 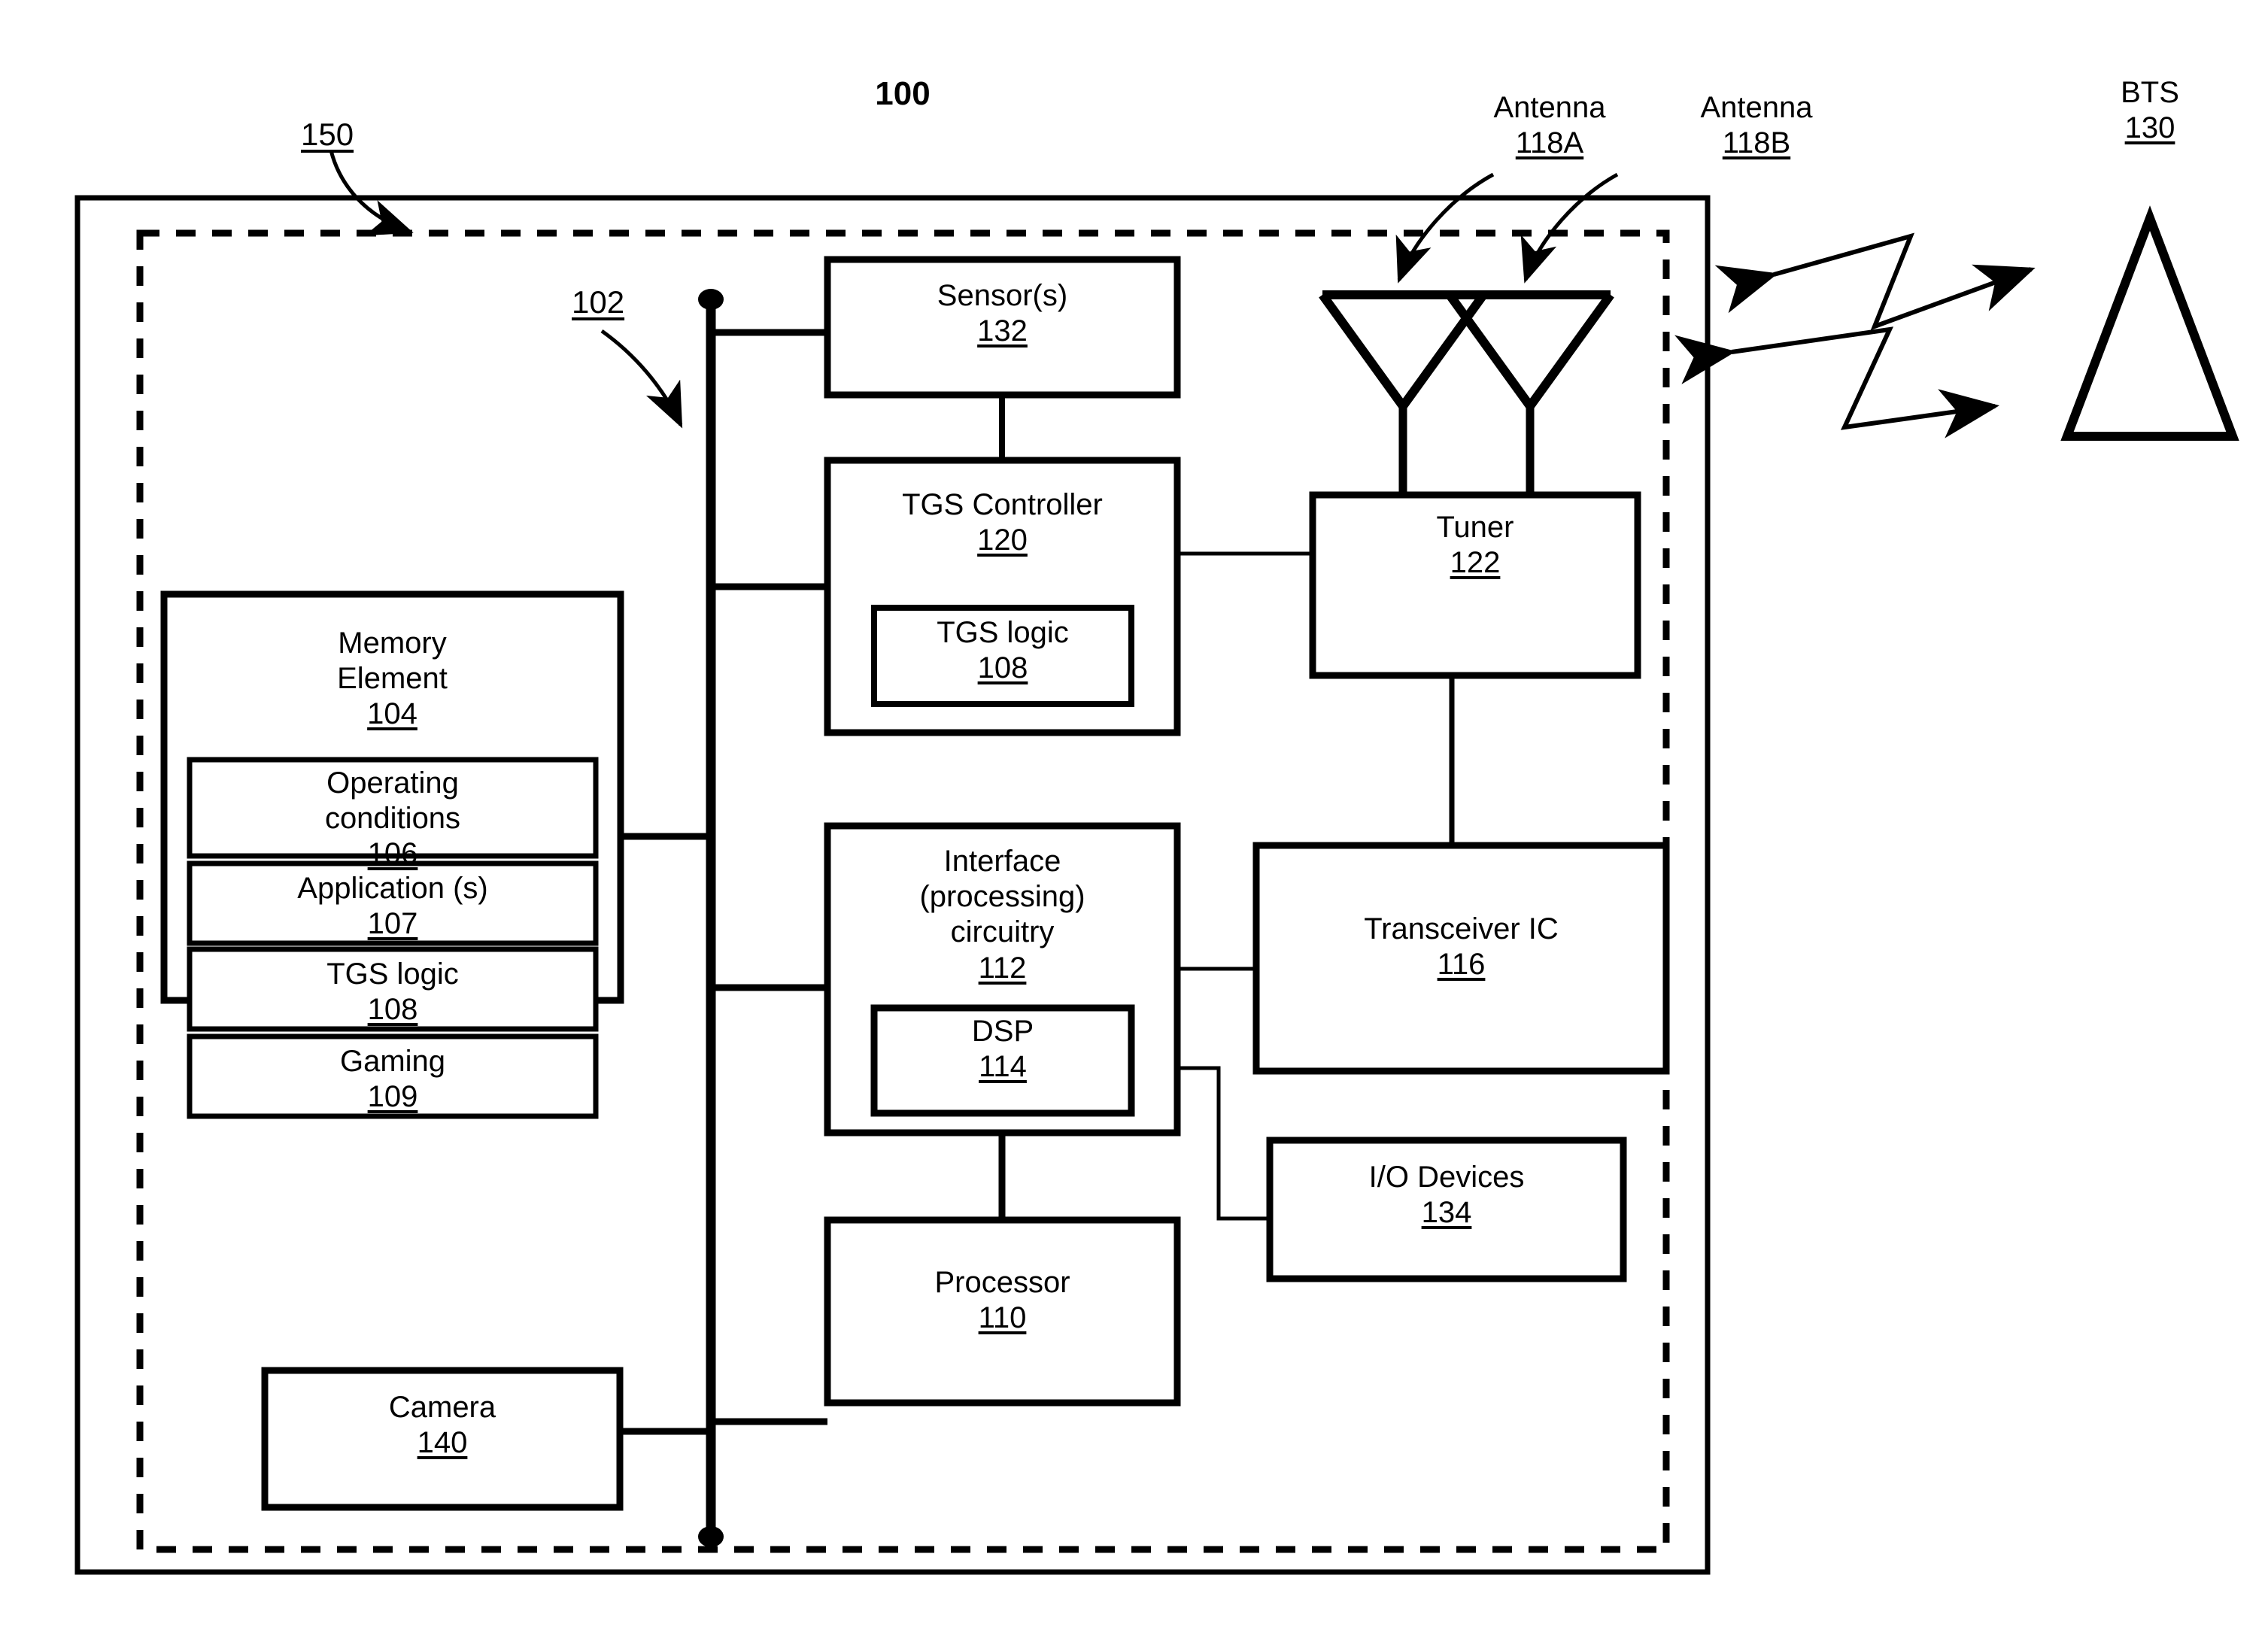 I want to click on interface-title-line1: Interface, so click(x=1002, y=861).